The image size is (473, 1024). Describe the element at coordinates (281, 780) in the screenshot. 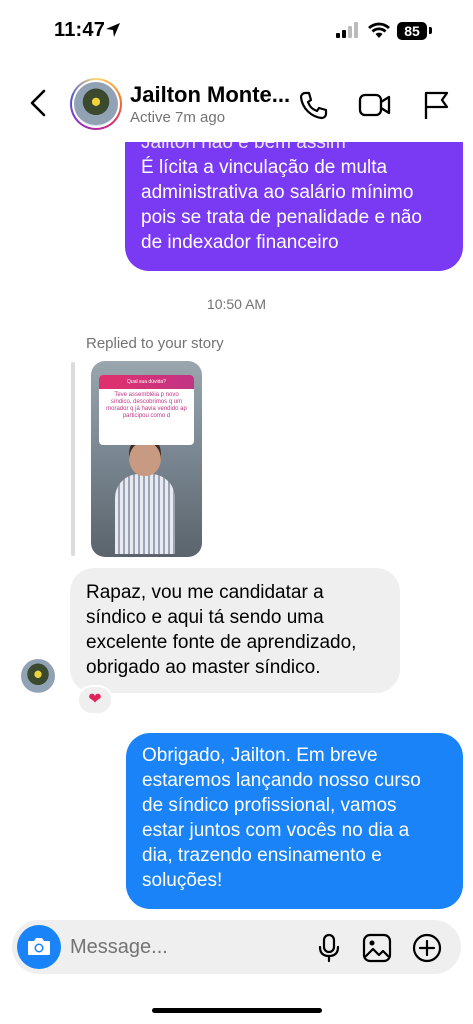

I see `message-line: estaremos lançando nosso curso` at that location.